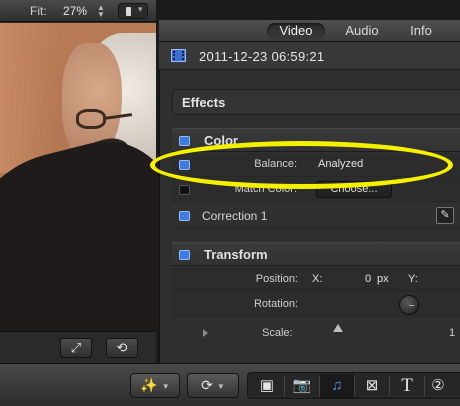  Describe the element at coordinates (368, 279) in the screenshot. I see `position-x-value: 0` at that location.